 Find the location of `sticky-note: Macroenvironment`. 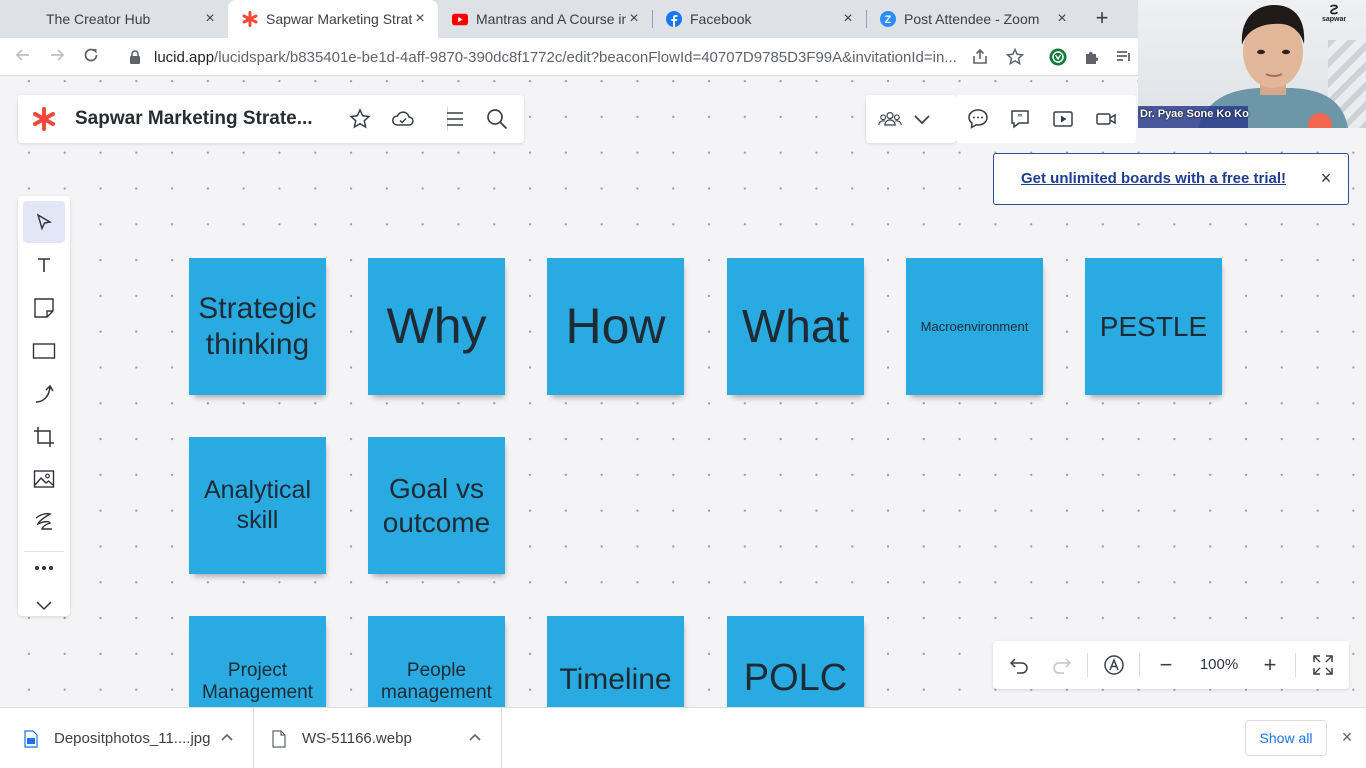

sticky-note: Macroenvironment is located at coordinates (974, 326).